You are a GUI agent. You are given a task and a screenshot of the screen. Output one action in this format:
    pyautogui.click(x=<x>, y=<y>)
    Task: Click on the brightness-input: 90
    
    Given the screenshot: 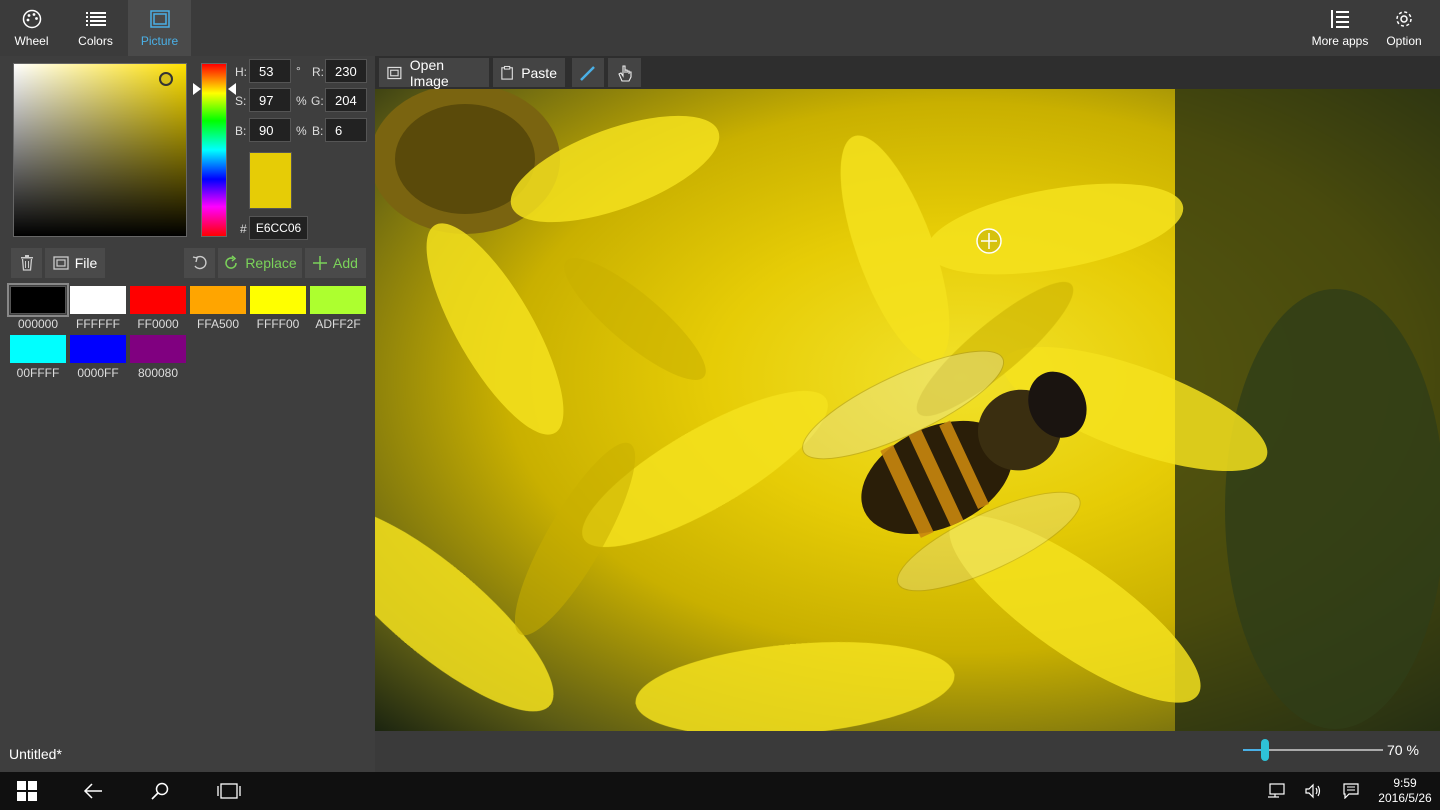 What is the action you would take?
    pyautogui.click(x=270, y=130)
    